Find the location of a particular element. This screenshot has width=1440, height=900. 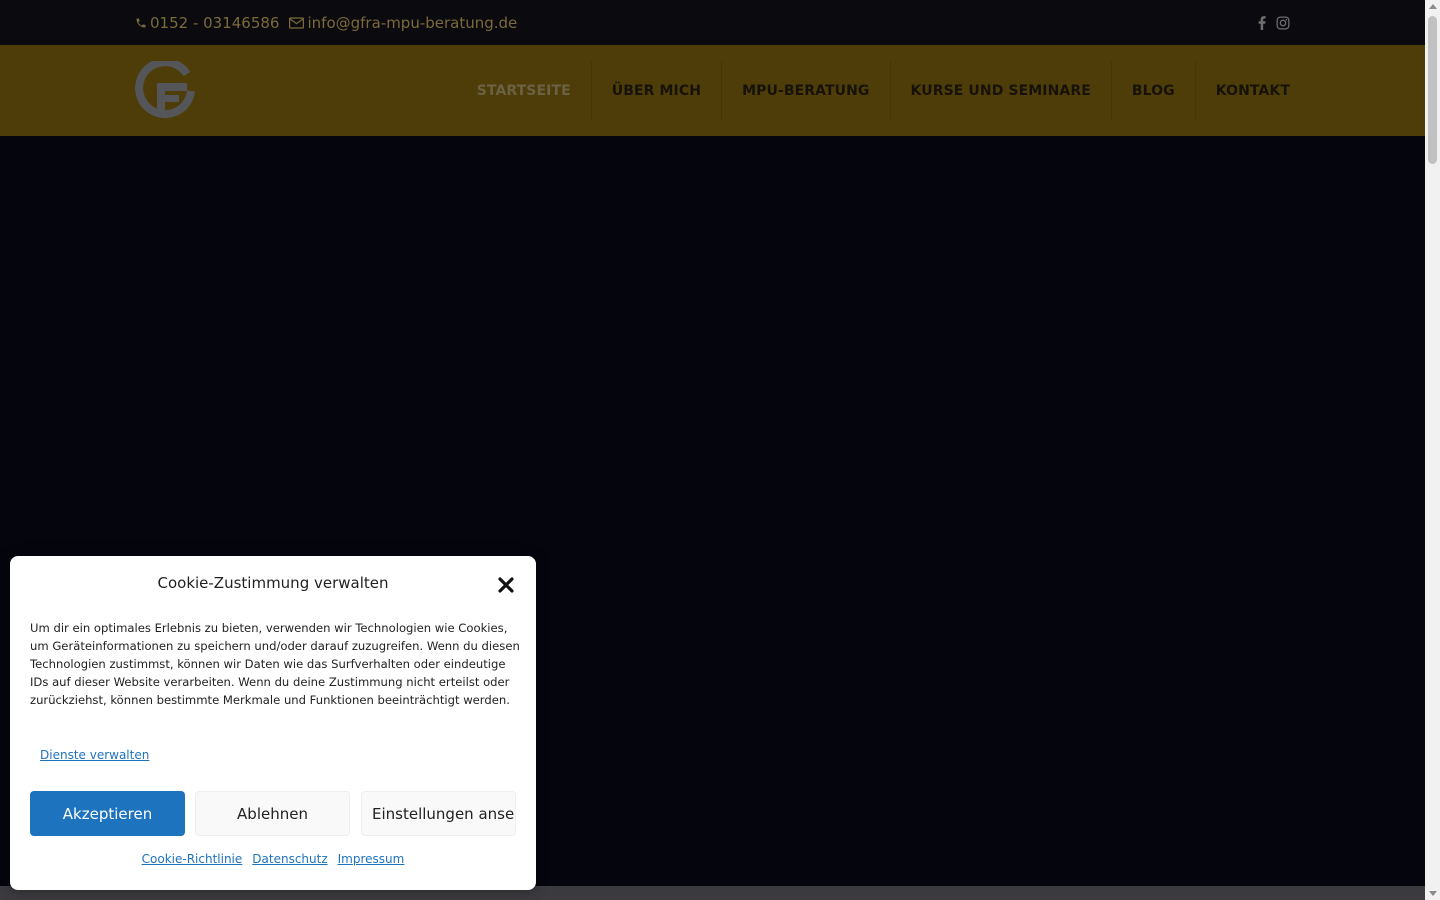

nav-ueber-mich: ÜBER MICH is located at coordinates (655, 90).